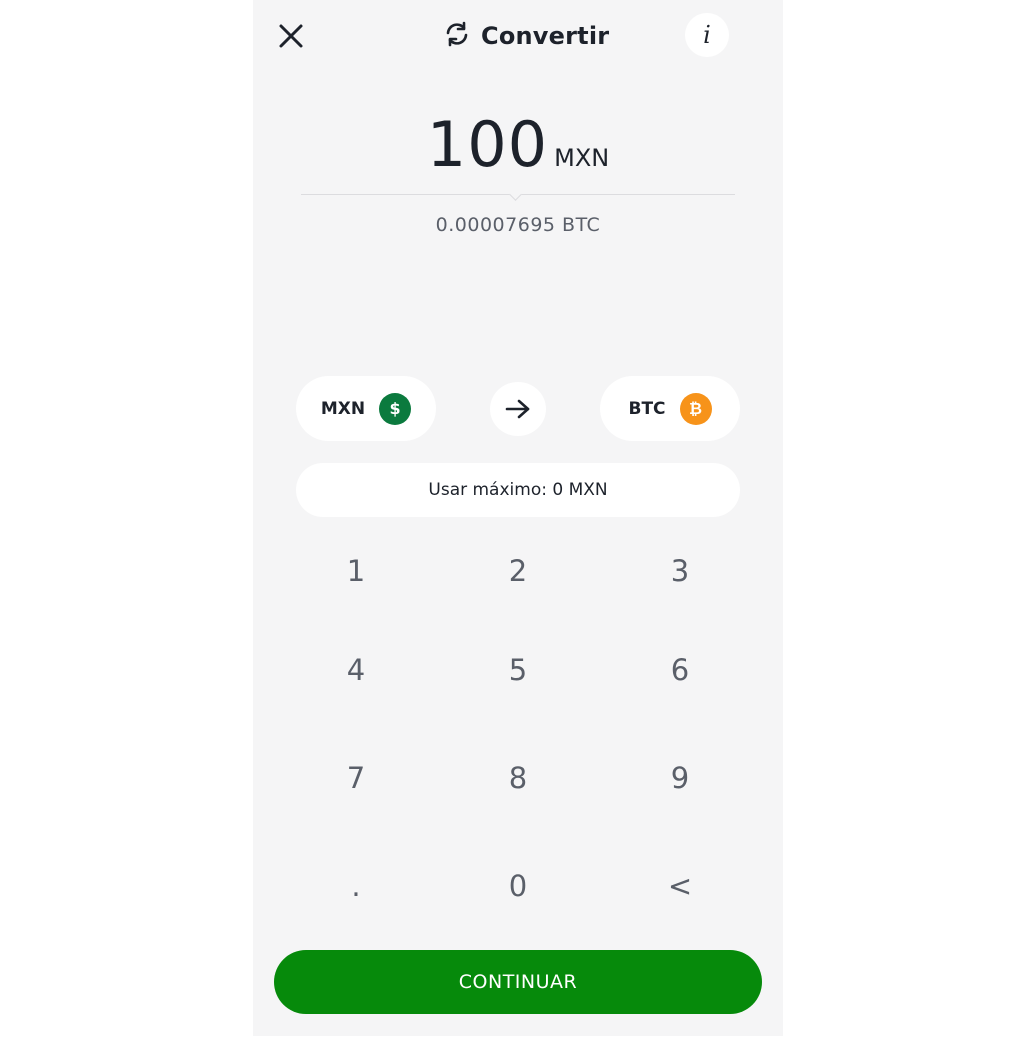 This screenshot has width=1025, height=1043. I want to click on dollar-coin-icon: $, so click(395, 408).